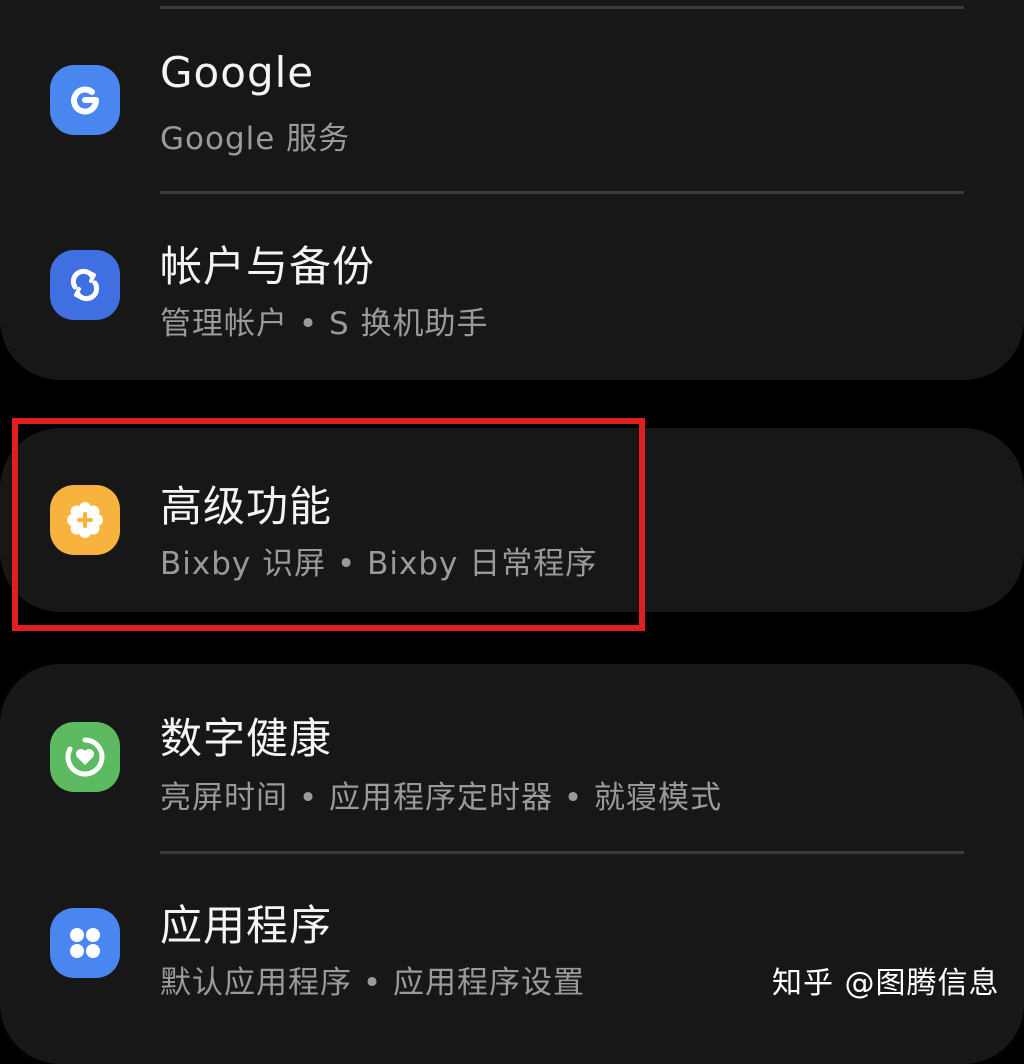 The height and width of the screenshot is (1064, 1024). I want to click on highlight-box, so click(328, 524).